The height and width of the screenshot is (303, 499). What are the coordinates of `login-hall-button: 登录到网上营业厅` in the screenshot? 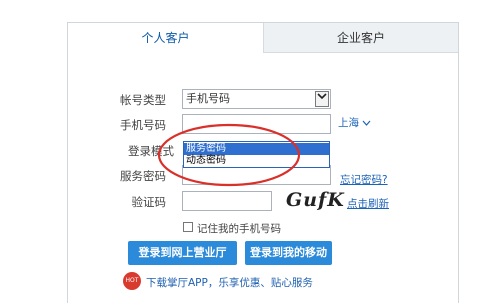 It's located at (182, 253).